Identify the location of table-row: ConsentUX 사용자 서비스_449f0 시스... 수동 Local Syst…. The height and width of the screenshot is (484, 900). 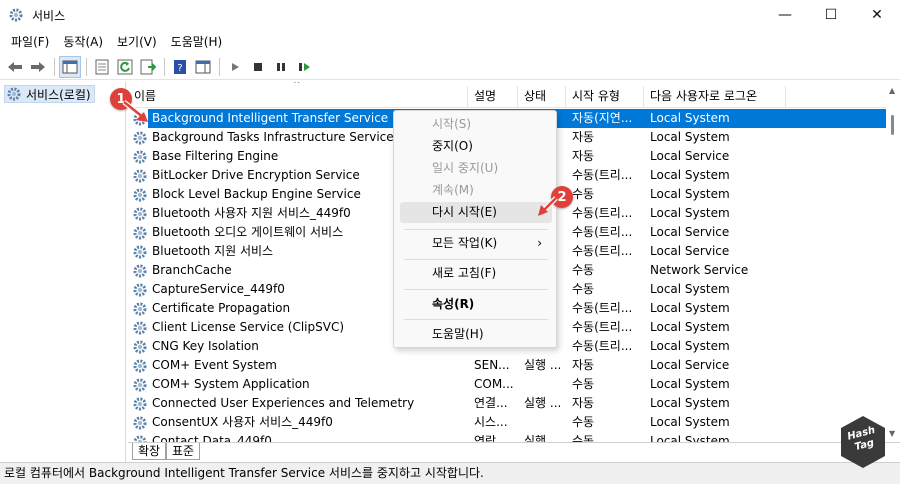
(507, 422).